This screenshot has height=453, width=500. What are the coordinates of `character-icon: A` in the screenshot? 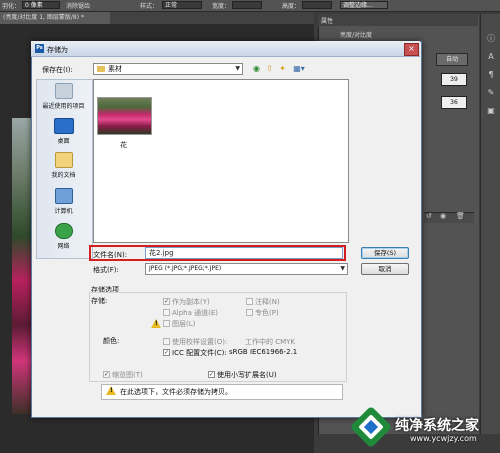 It's located at (491, 57).